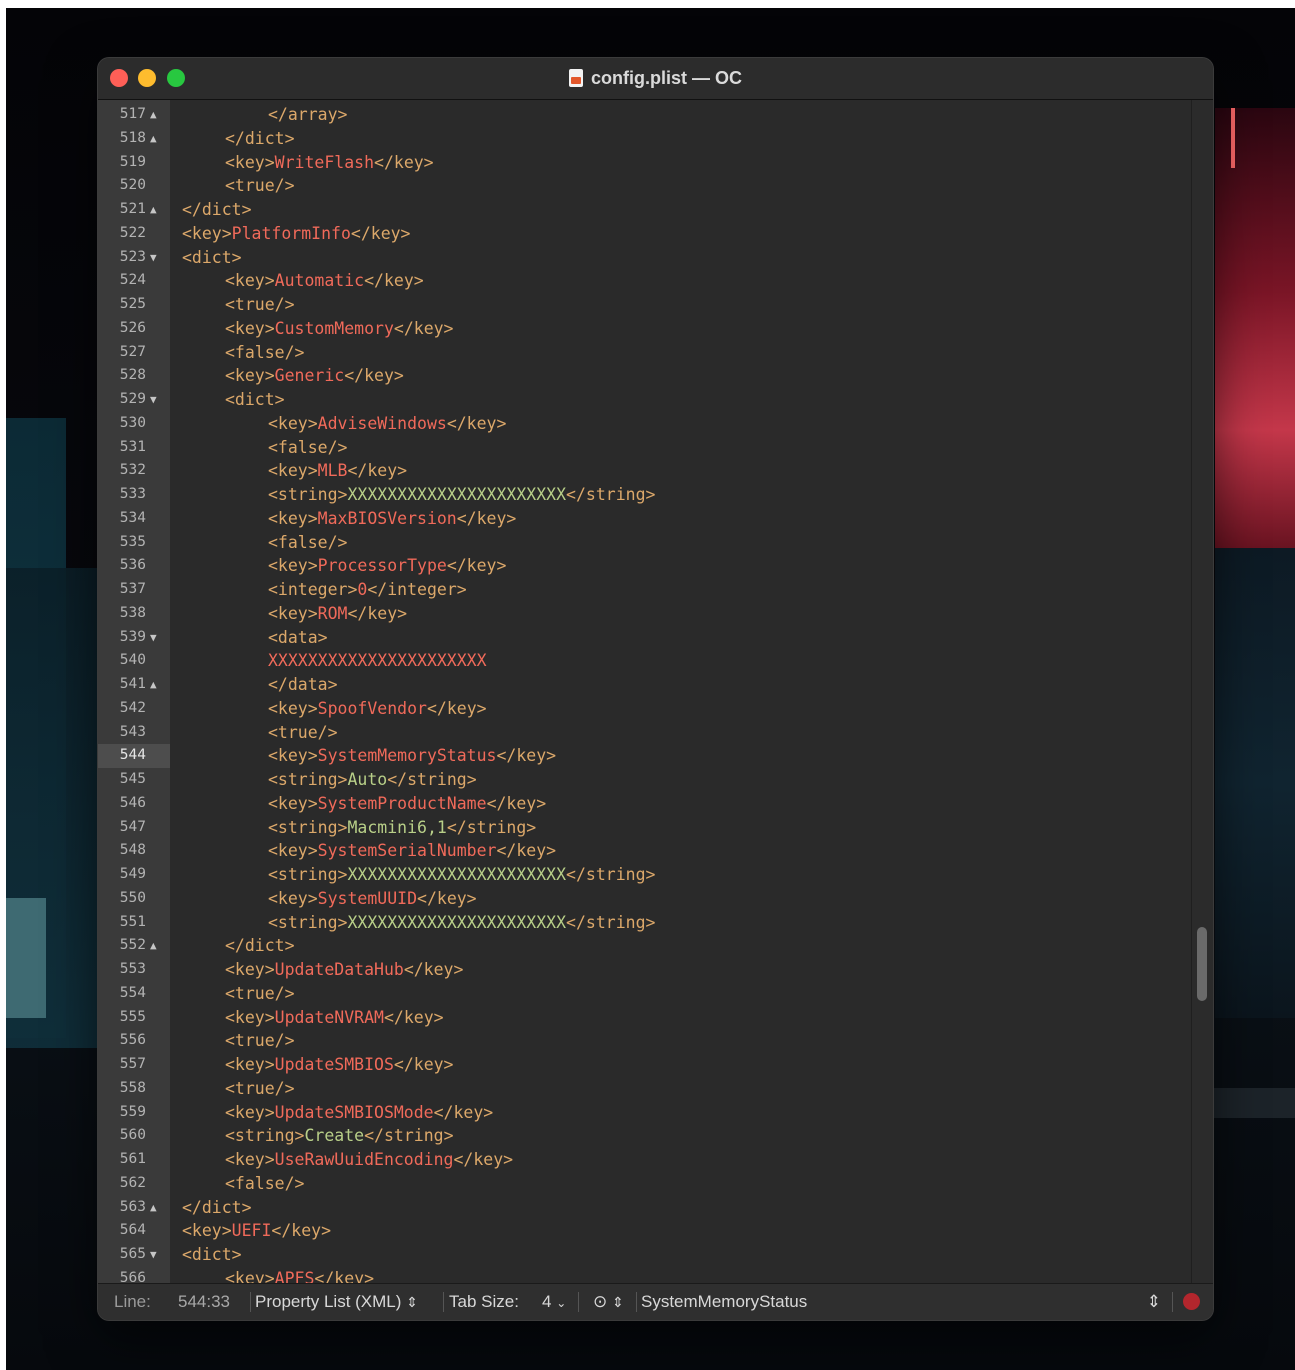  I want to click on code-line: 517 ▲ </array>, so click(645, 115).